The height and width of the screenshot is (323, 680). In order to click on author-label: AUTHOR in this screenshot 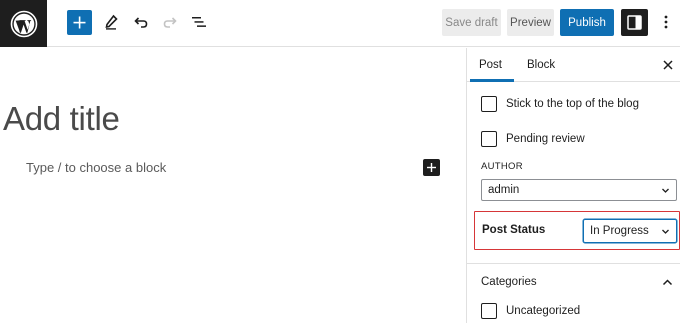, I will do `click(502, 166)`.